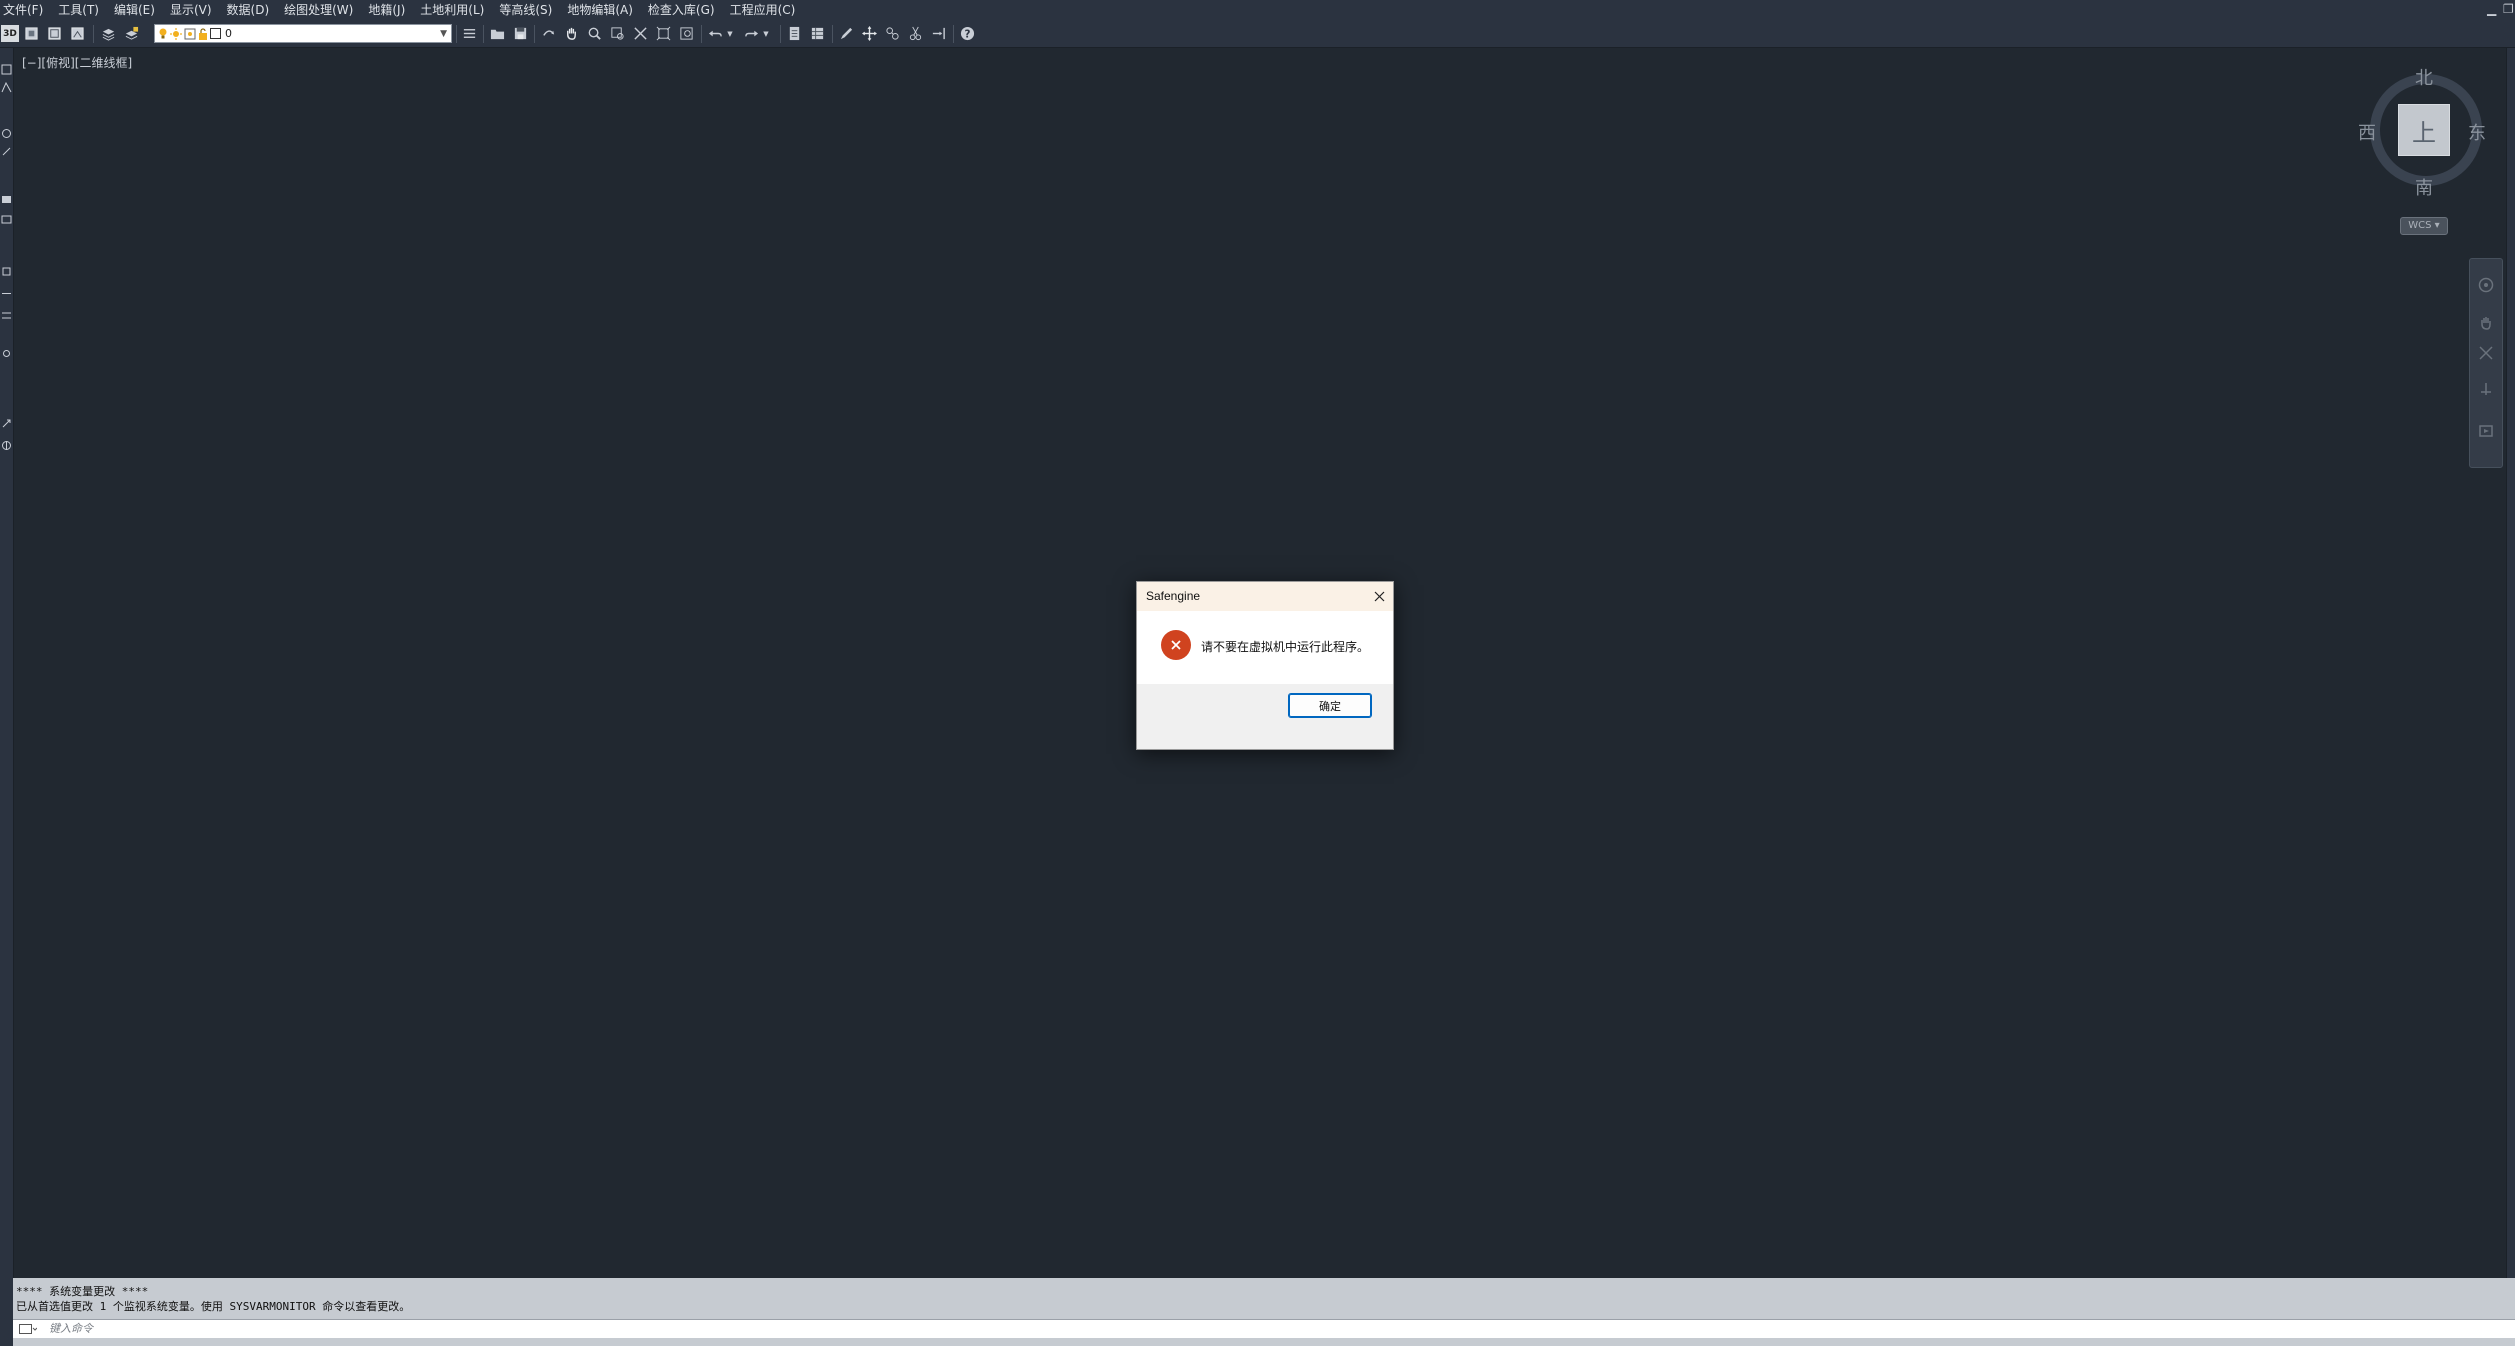 This screenshot has height=1346, width=2515. Describe the element at coordinates (83, 10) in the screenshot. I see `menu-tools: 工具(T)` at that location.